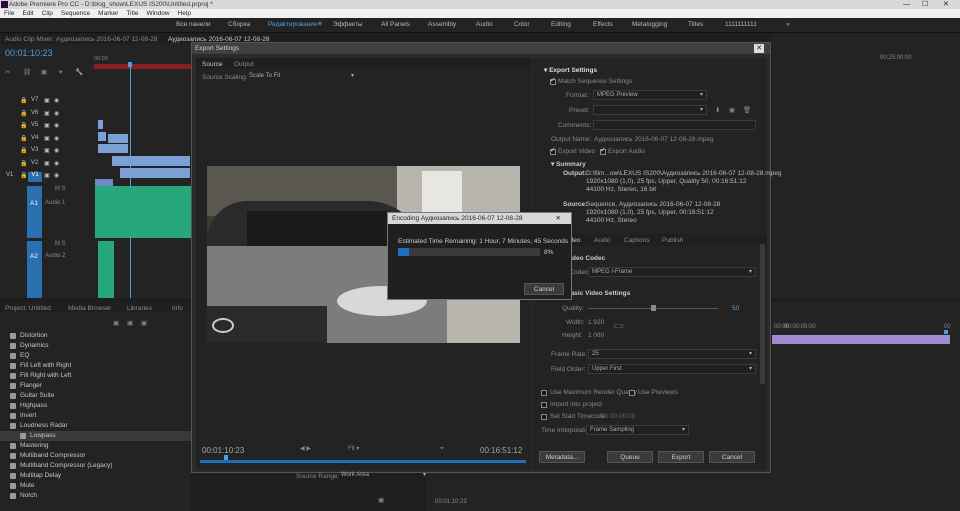 This screenshot has height=511, width=960. I want to click on encoding-close-button: ✕, so click(558, 218).